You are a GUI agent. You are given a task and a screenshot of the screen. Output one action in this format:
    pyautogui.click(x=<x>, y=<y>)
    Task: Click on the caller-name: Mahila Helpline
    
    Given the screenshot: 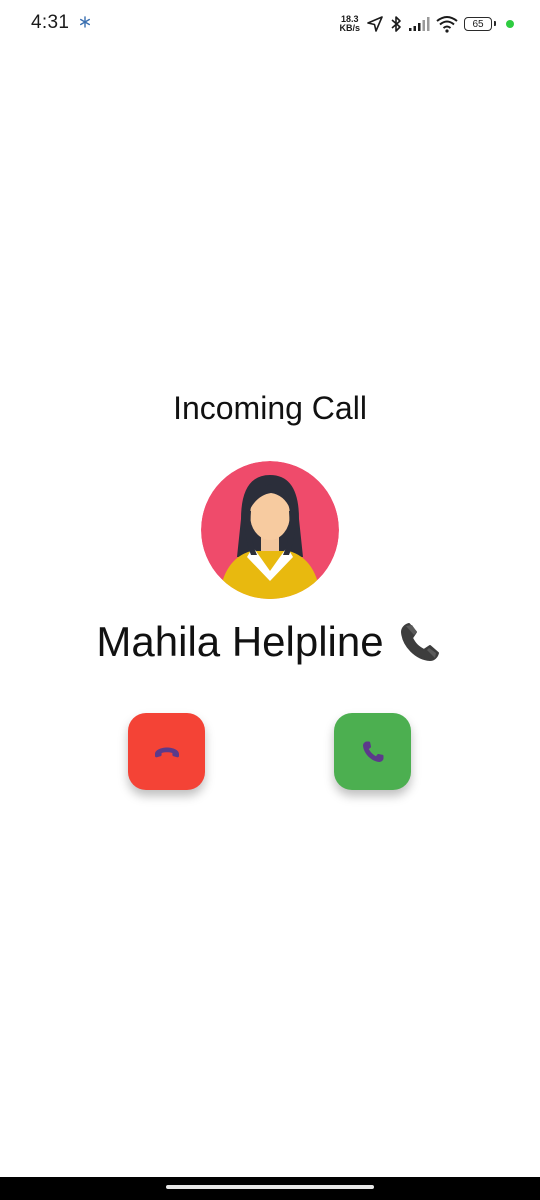 What is the action you would take?
    pyautogui.click(x=240, y=641)
    